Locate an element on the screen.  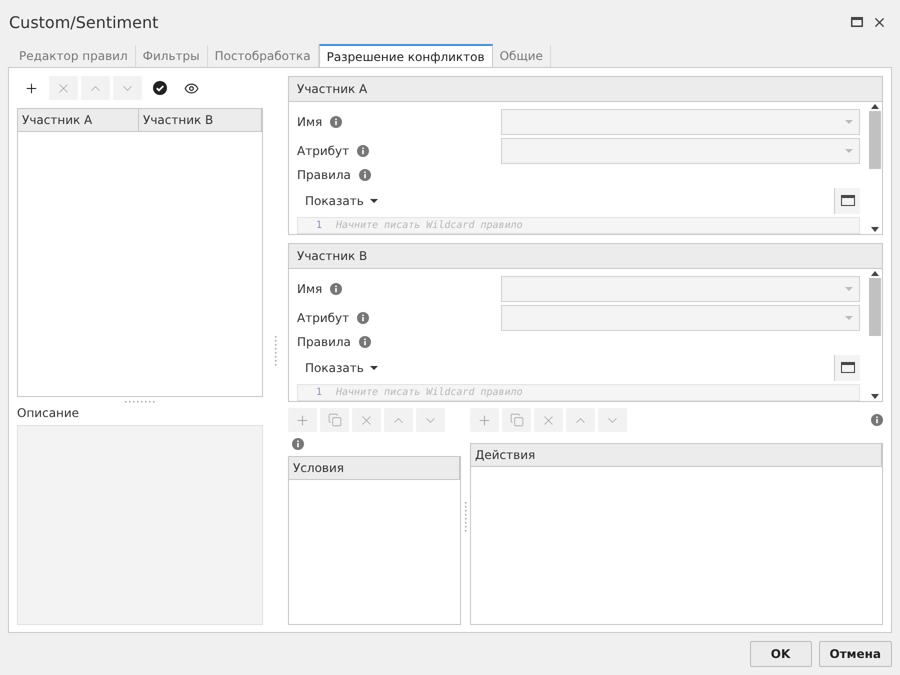
column-header: Действия is located at coordinates (676, 455).